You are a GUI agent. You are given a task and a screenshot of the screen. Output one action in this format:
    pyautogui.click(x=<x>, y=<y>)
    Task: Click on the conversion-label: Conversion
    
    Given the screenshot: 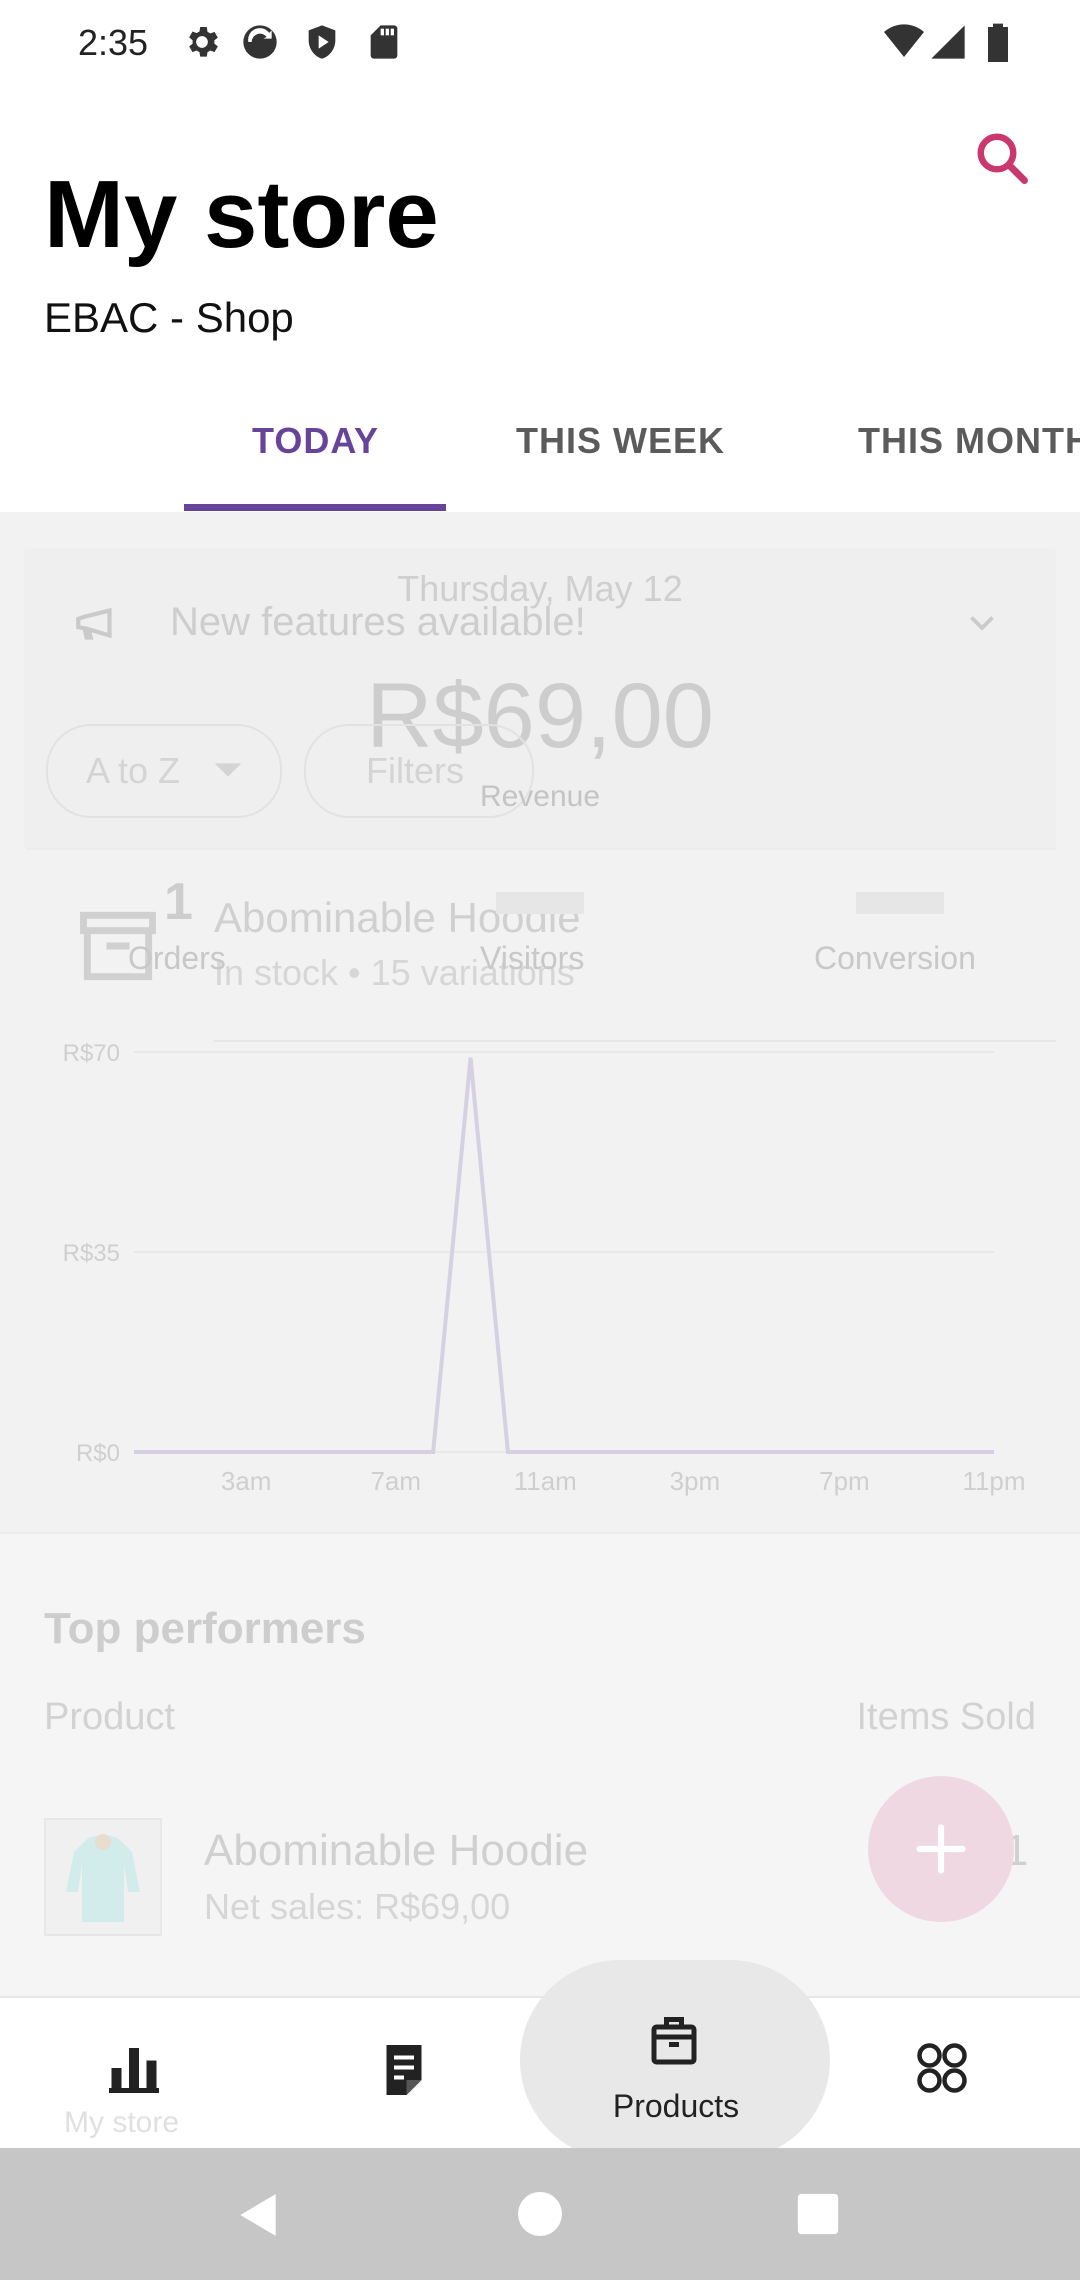 What is the action you would take?
    pyautogui.click(x=895, y=958)
    